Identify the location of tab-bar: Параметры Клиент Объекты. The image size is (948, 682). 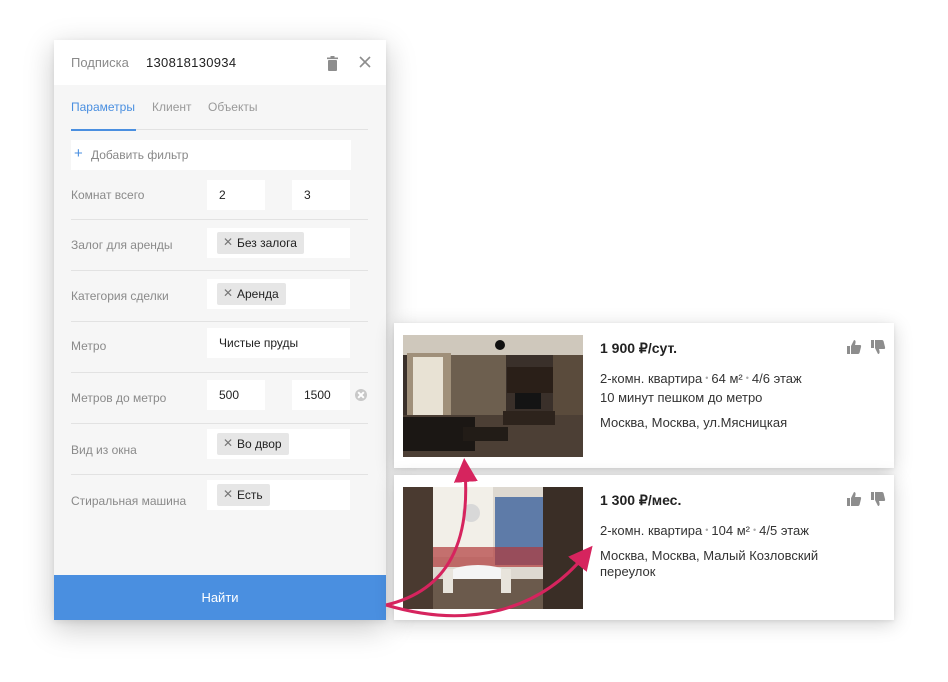
(219, 115).